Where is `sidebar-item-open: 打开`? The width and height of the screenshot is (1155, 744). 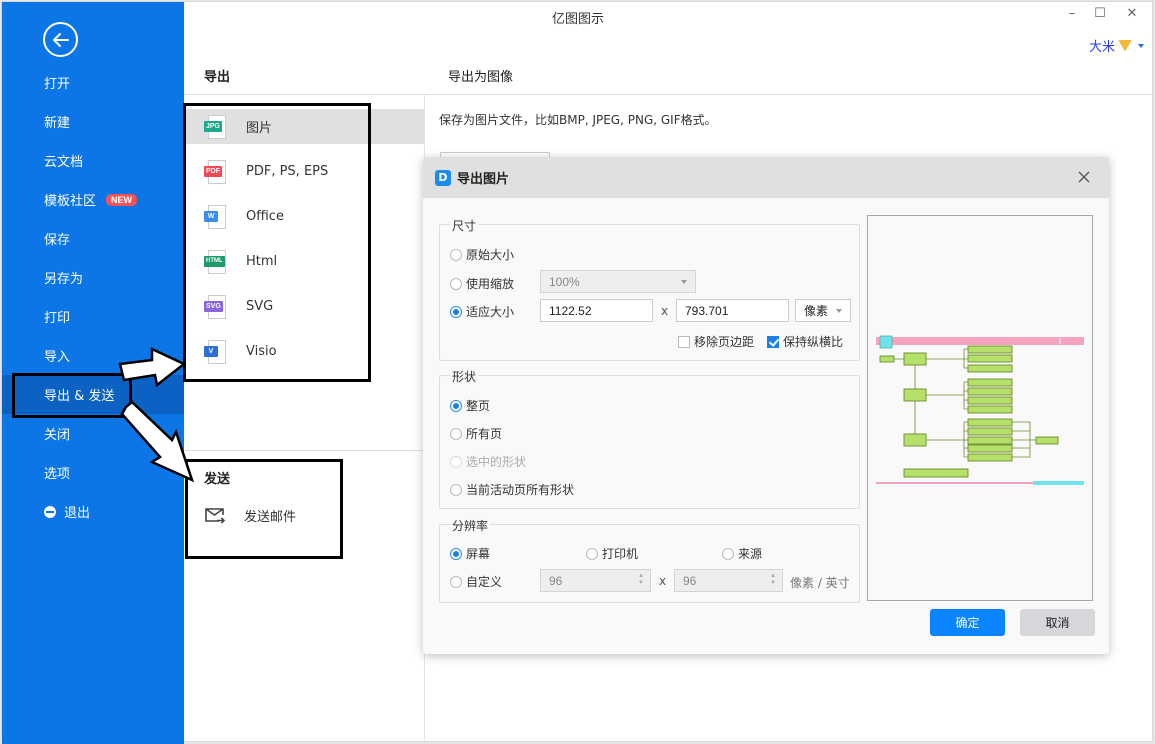
sidebar-item-open: 打开 is located at coordinates (93, 82).